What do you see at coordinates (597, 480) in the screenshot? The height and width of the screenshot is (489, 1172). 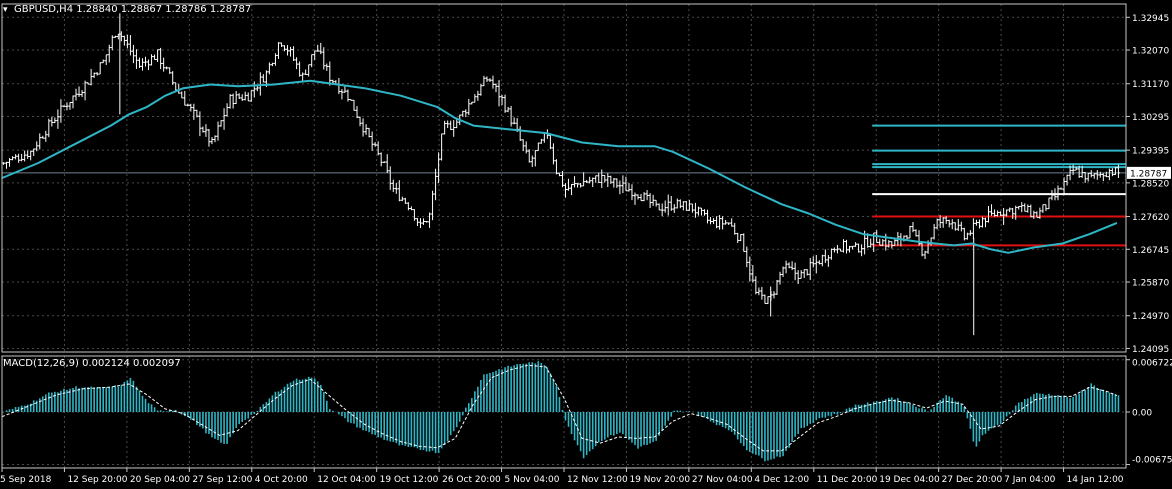 I see `time-axis-label: 12 Nov 12:00` at bounding box center [597, 480].